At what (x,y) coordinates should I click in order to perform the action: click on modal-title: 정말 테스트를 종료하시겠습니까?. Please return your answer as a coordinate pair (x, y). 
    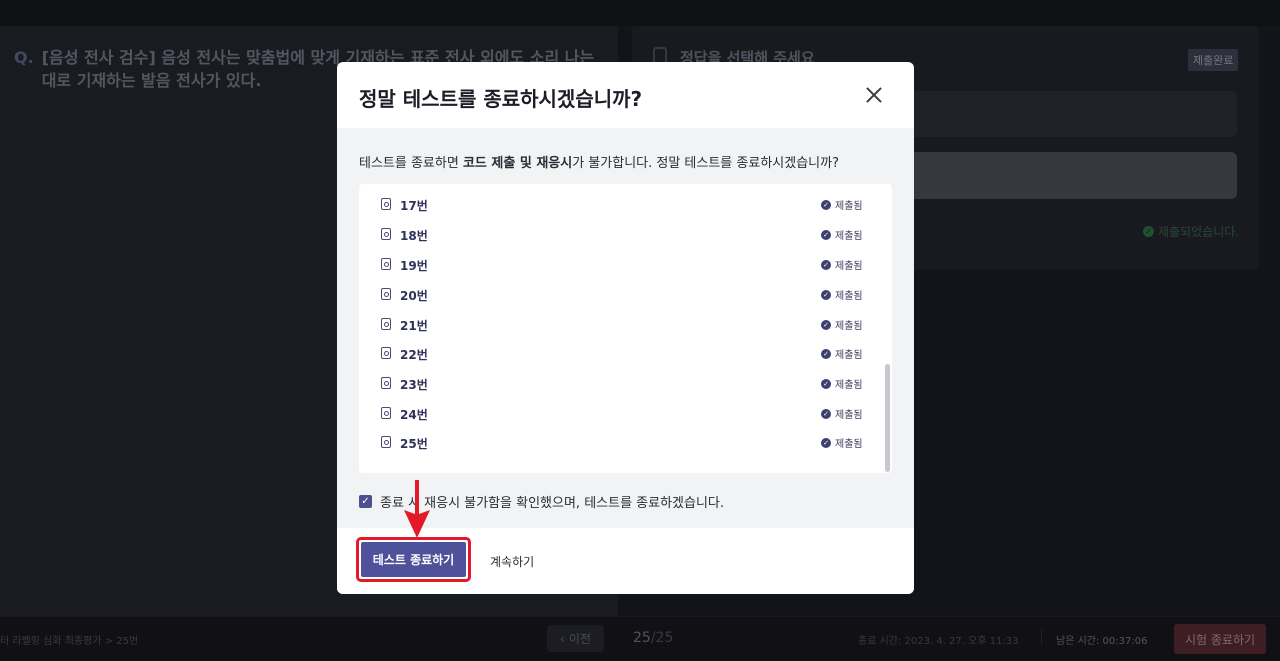
    Looking at the image, I should click on (501, 99).